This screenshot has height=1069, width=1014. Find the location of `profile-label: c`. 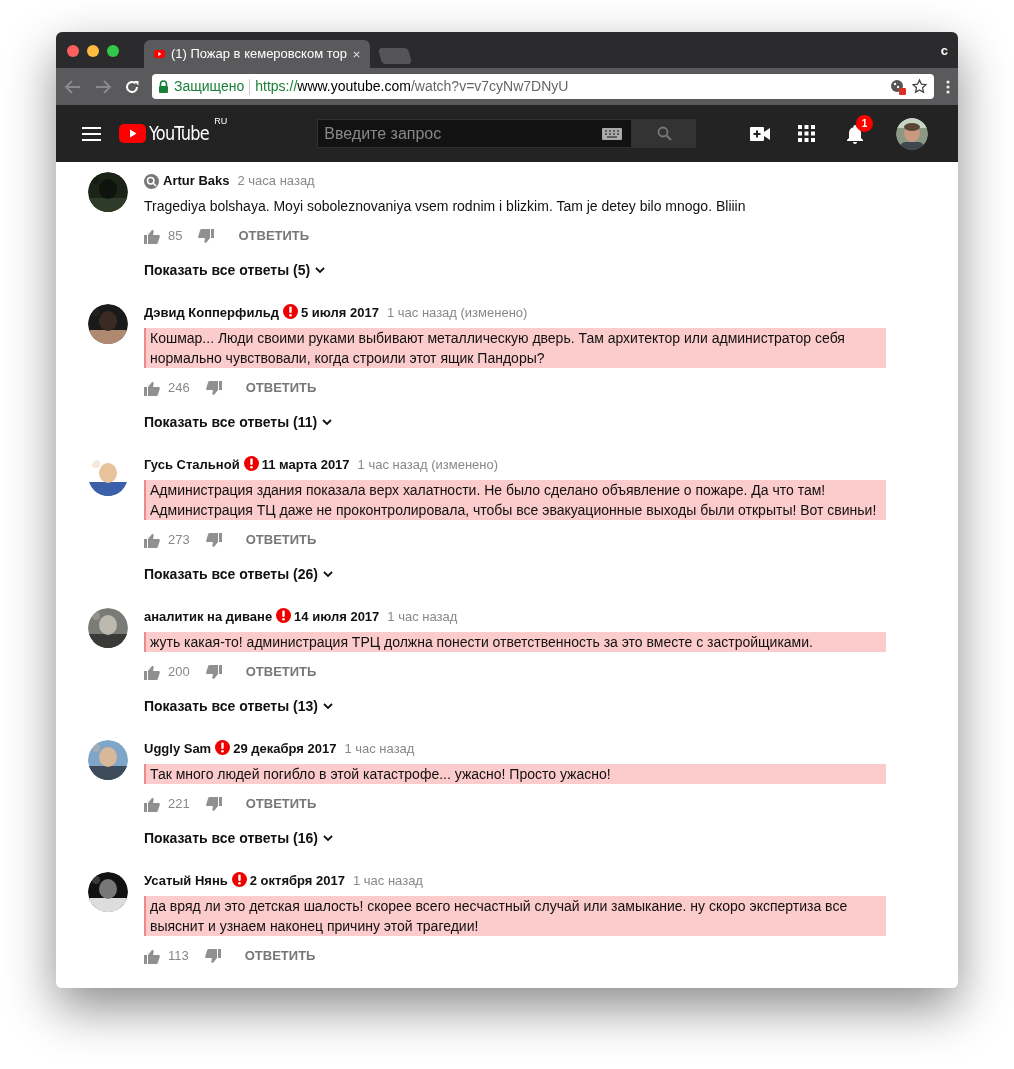

profile-label: c is located at coordinates (944, 50).